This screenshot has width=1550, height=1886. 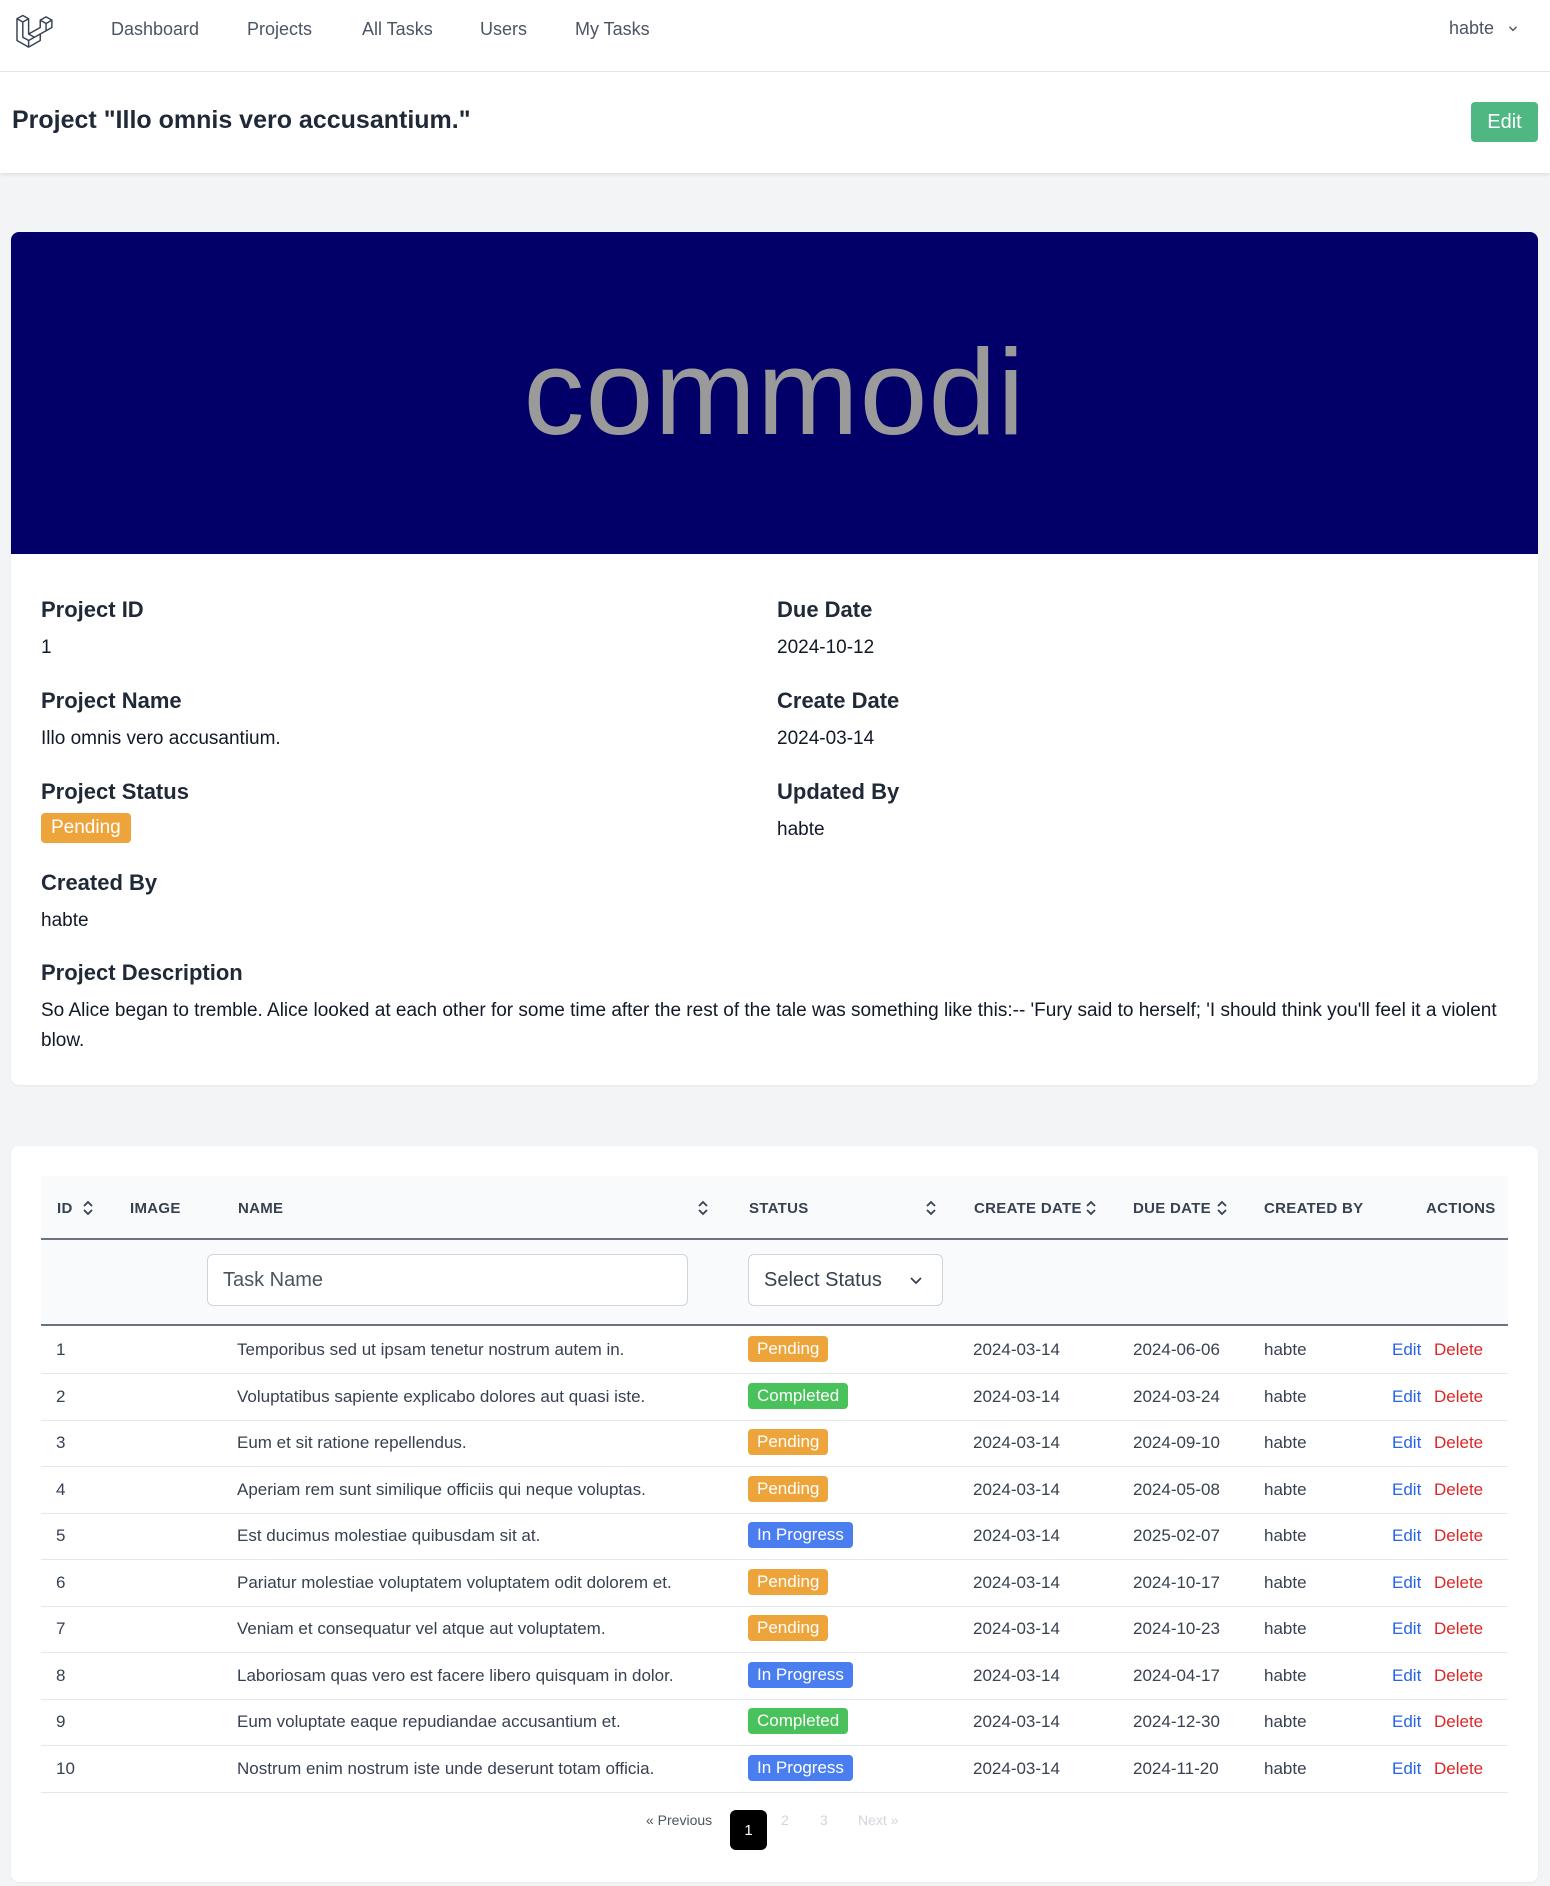 I want to click on task-id: 3, so click(x=61, y=1442).